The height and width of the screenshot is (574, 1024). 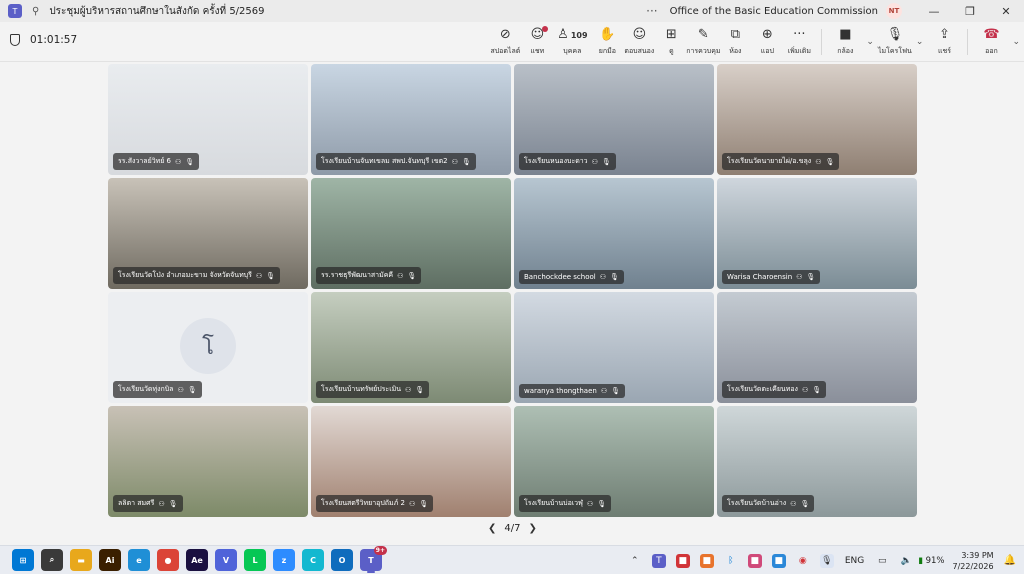 I want to click on view-grid-icon: ⊞, so click(x=671, y=34).